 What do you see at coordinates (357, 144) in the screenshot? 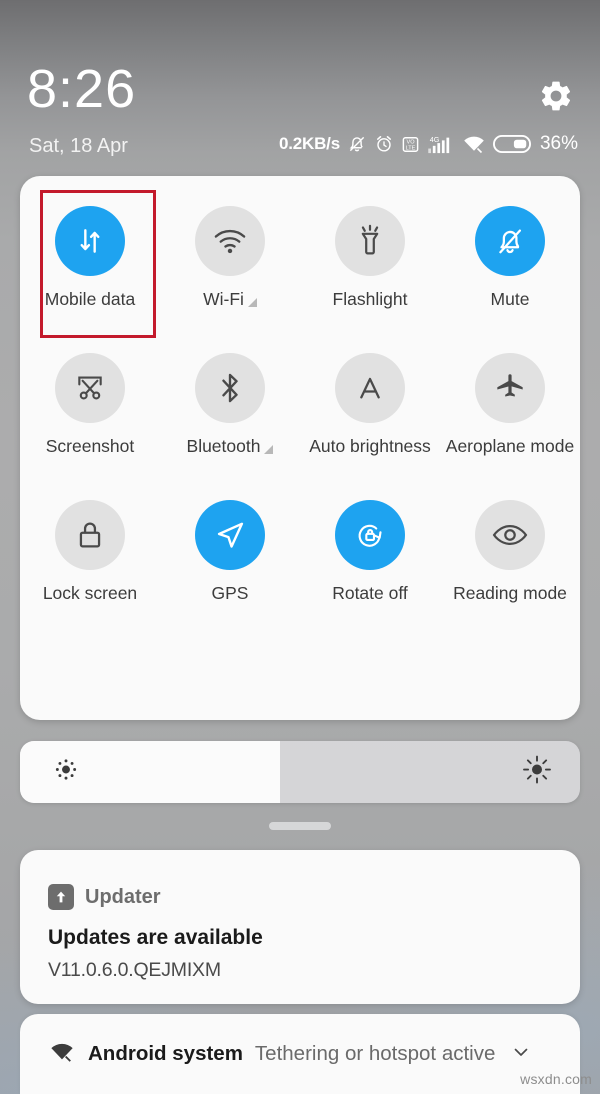
I see `mute-bell-icon` at bounding box center [357, 144].